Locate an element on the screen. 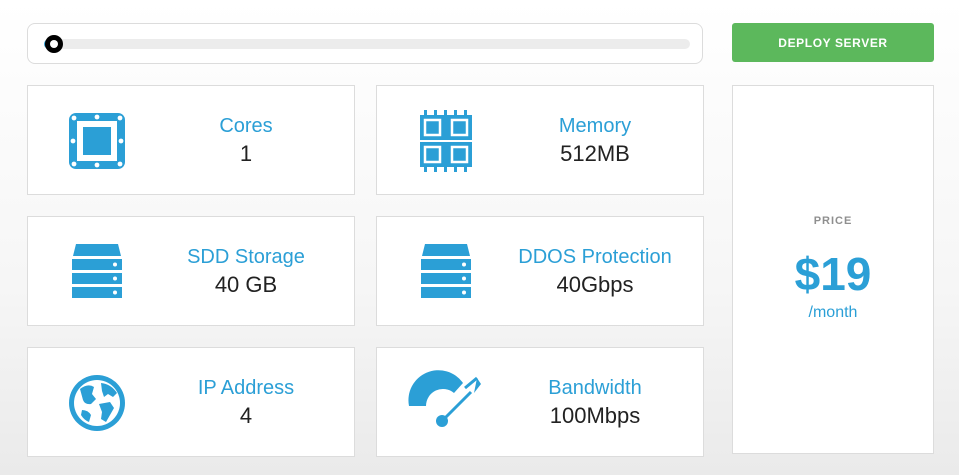 Image resolution: width=959 pixels, height=475 pixels. spec-value-storage: 40 GB is located at coordinates (246, 284).